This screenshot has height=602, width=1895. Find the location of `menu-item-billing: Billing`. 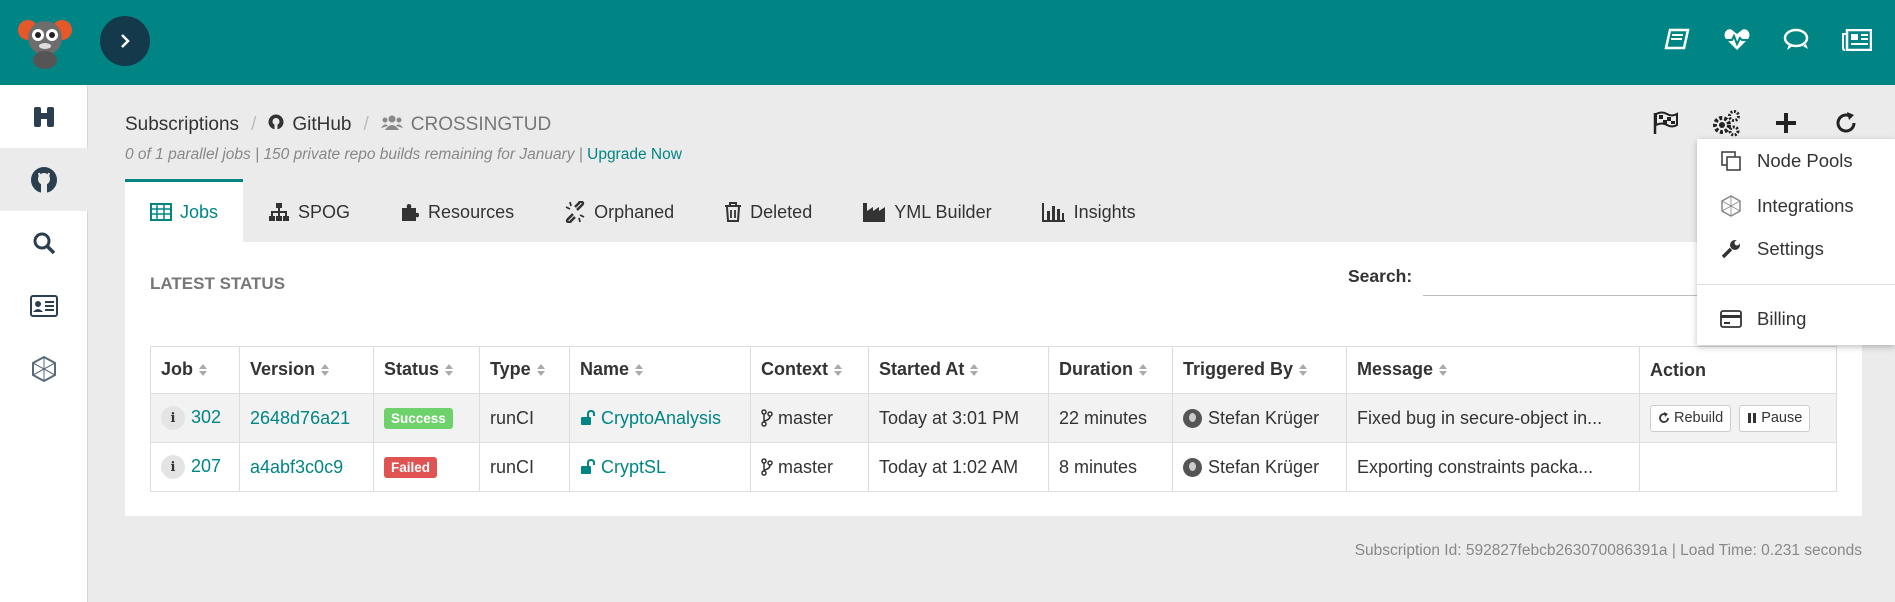

menu-item-billing: Billing is located at coordinates (1796, 319).